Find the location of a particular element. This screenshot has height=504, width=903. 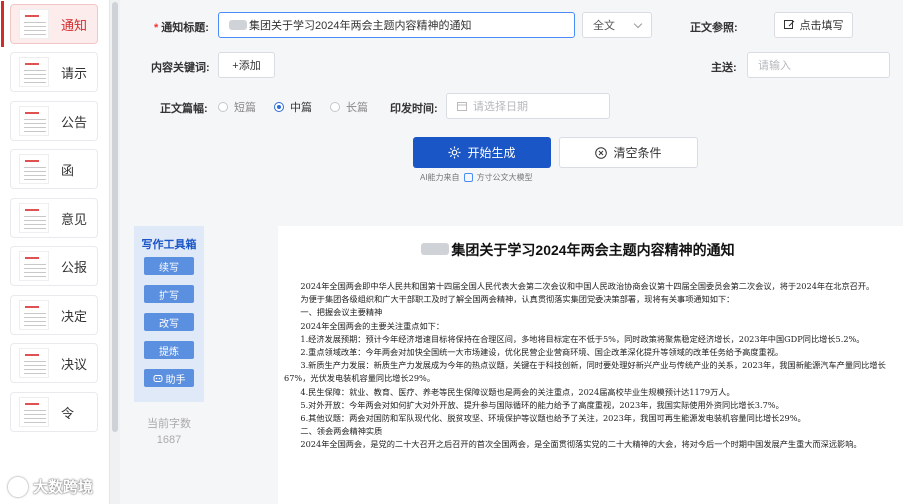

doc-type-sidebar: 通知 请示 公告 函 意见 公报 决定 决议 令 is located at coordinates (55, 252).